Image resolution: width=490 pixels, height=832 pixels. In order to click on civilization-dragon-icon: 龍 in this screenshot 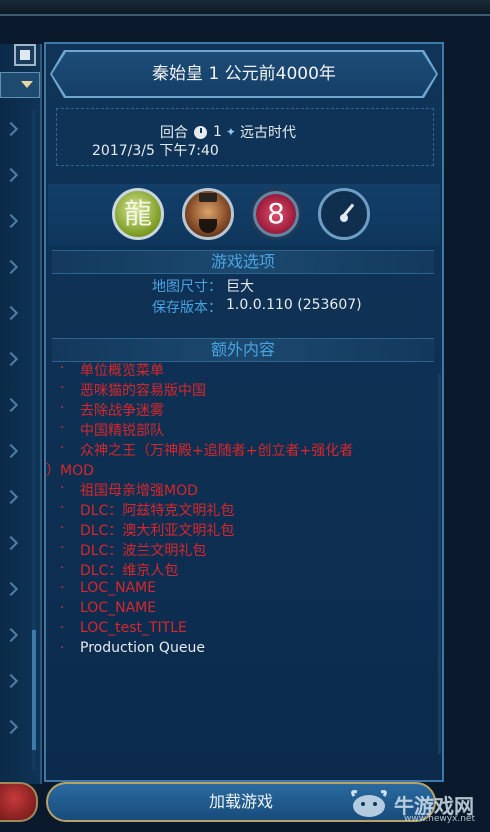, I will do `click(138, 214)`.